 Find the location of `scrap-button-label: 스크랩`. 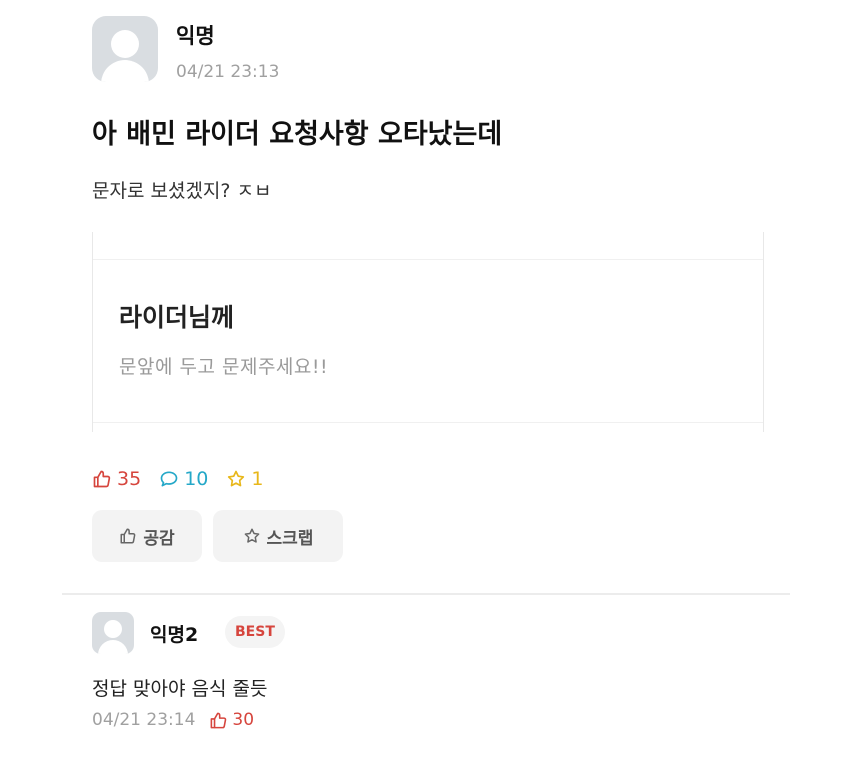

scrap-button-label: 스크랩 is located at coordinates (290, 538).